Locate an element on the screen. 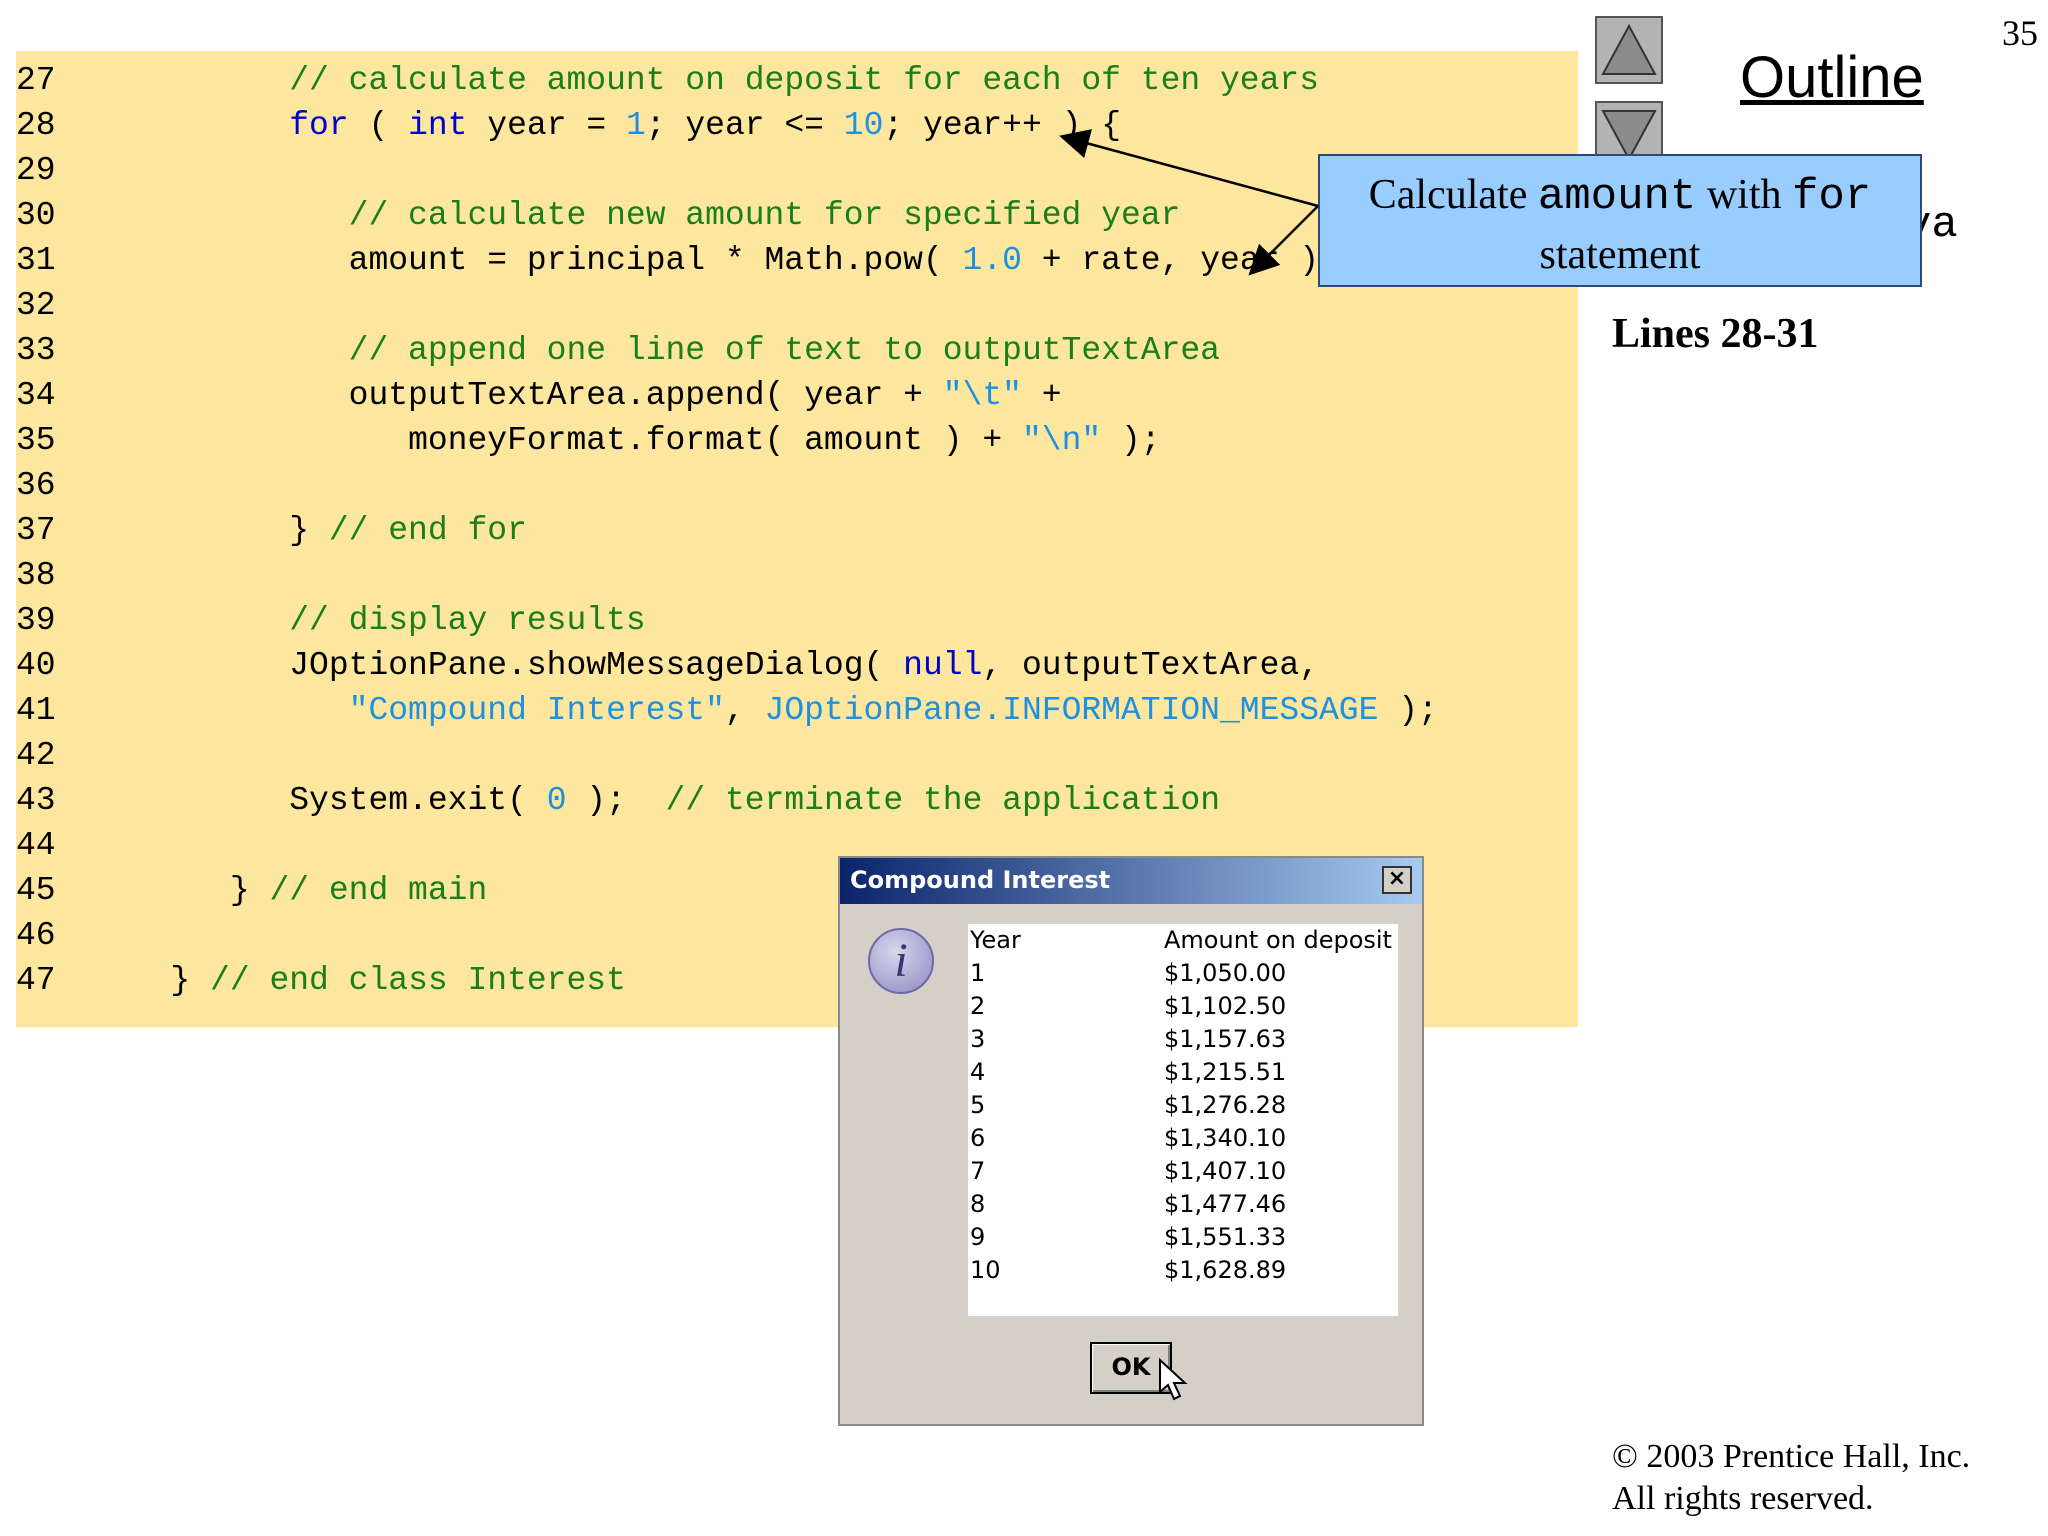  code-line-42: 42 is located at coordinates (63, 755).